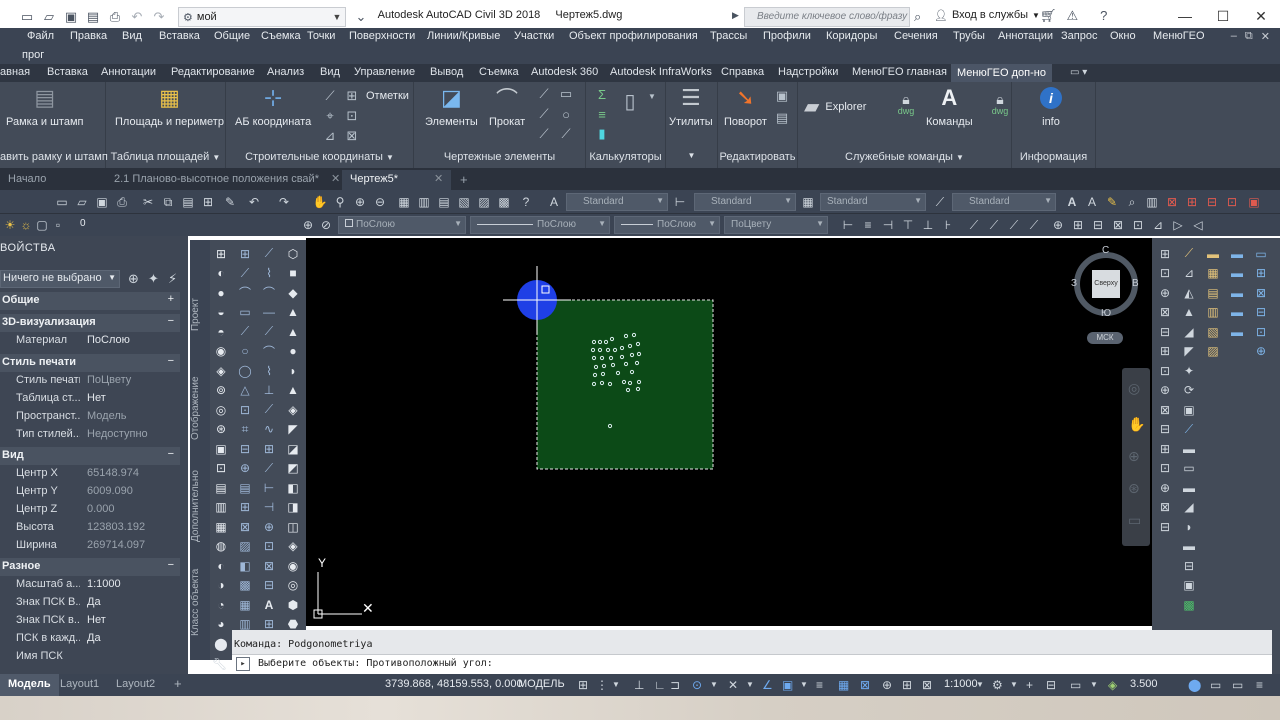 This screenshot has height=720, width=1280. What do you see at coordinates (1179, 36) in the screenshot?
I see `menu-menugeo: МенюГЕО` at bounding box center [1179, 36].